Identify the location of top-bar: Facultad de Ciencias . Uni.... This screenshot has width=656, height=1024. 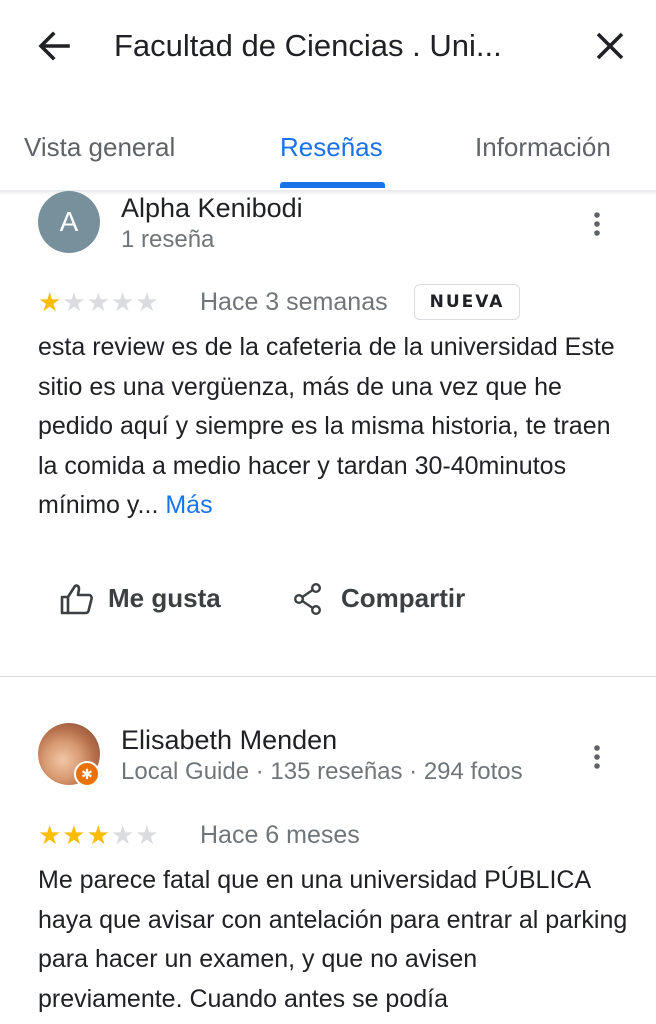
(328, 46).